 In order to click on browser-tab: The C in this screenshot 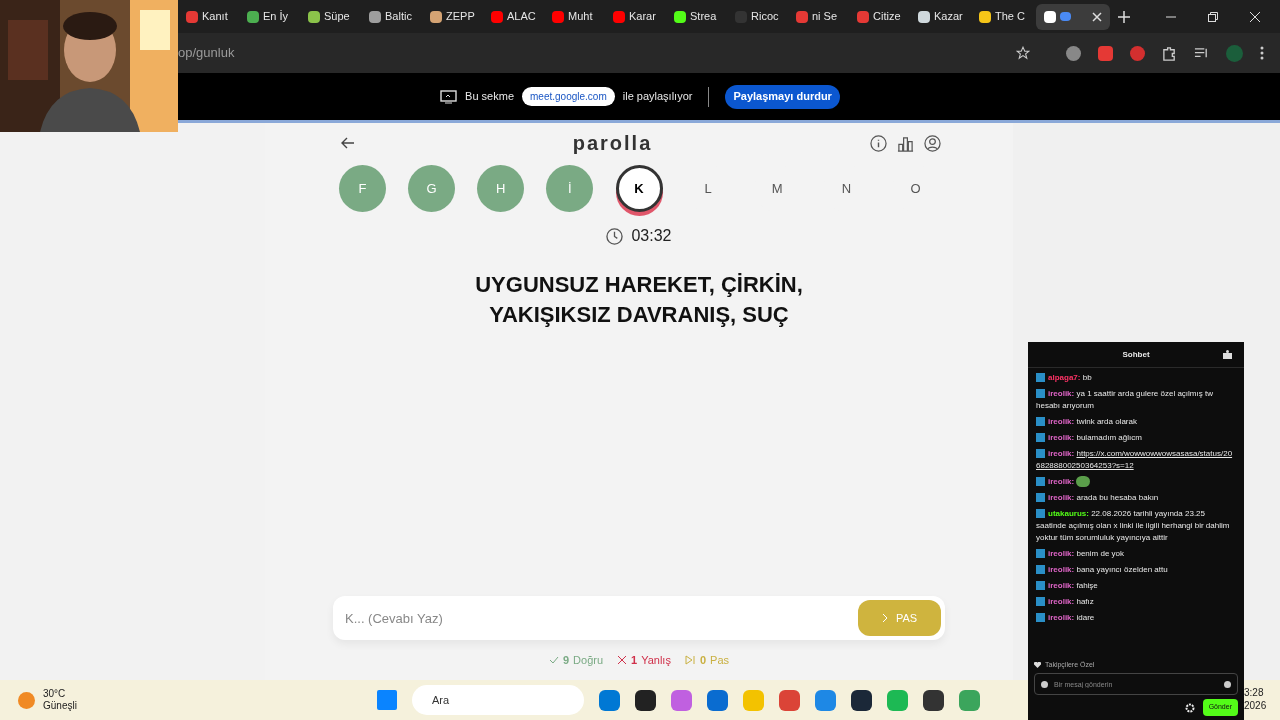, I will do `click(1005, 16)`.